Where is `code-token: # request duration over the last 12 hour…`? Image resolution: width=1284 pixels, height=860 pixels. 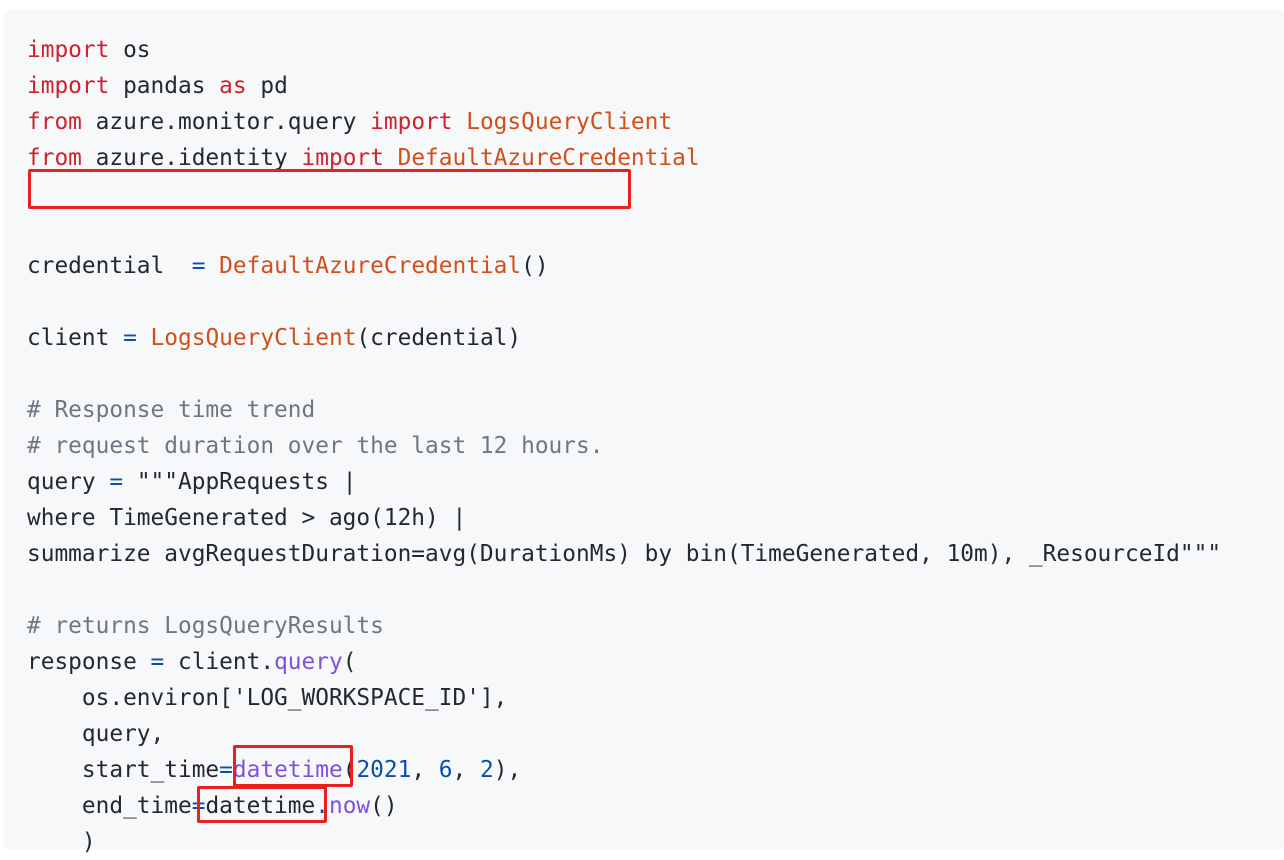
code-token: # request duration over the last 12 hour… is located at coordinates (315, 446).